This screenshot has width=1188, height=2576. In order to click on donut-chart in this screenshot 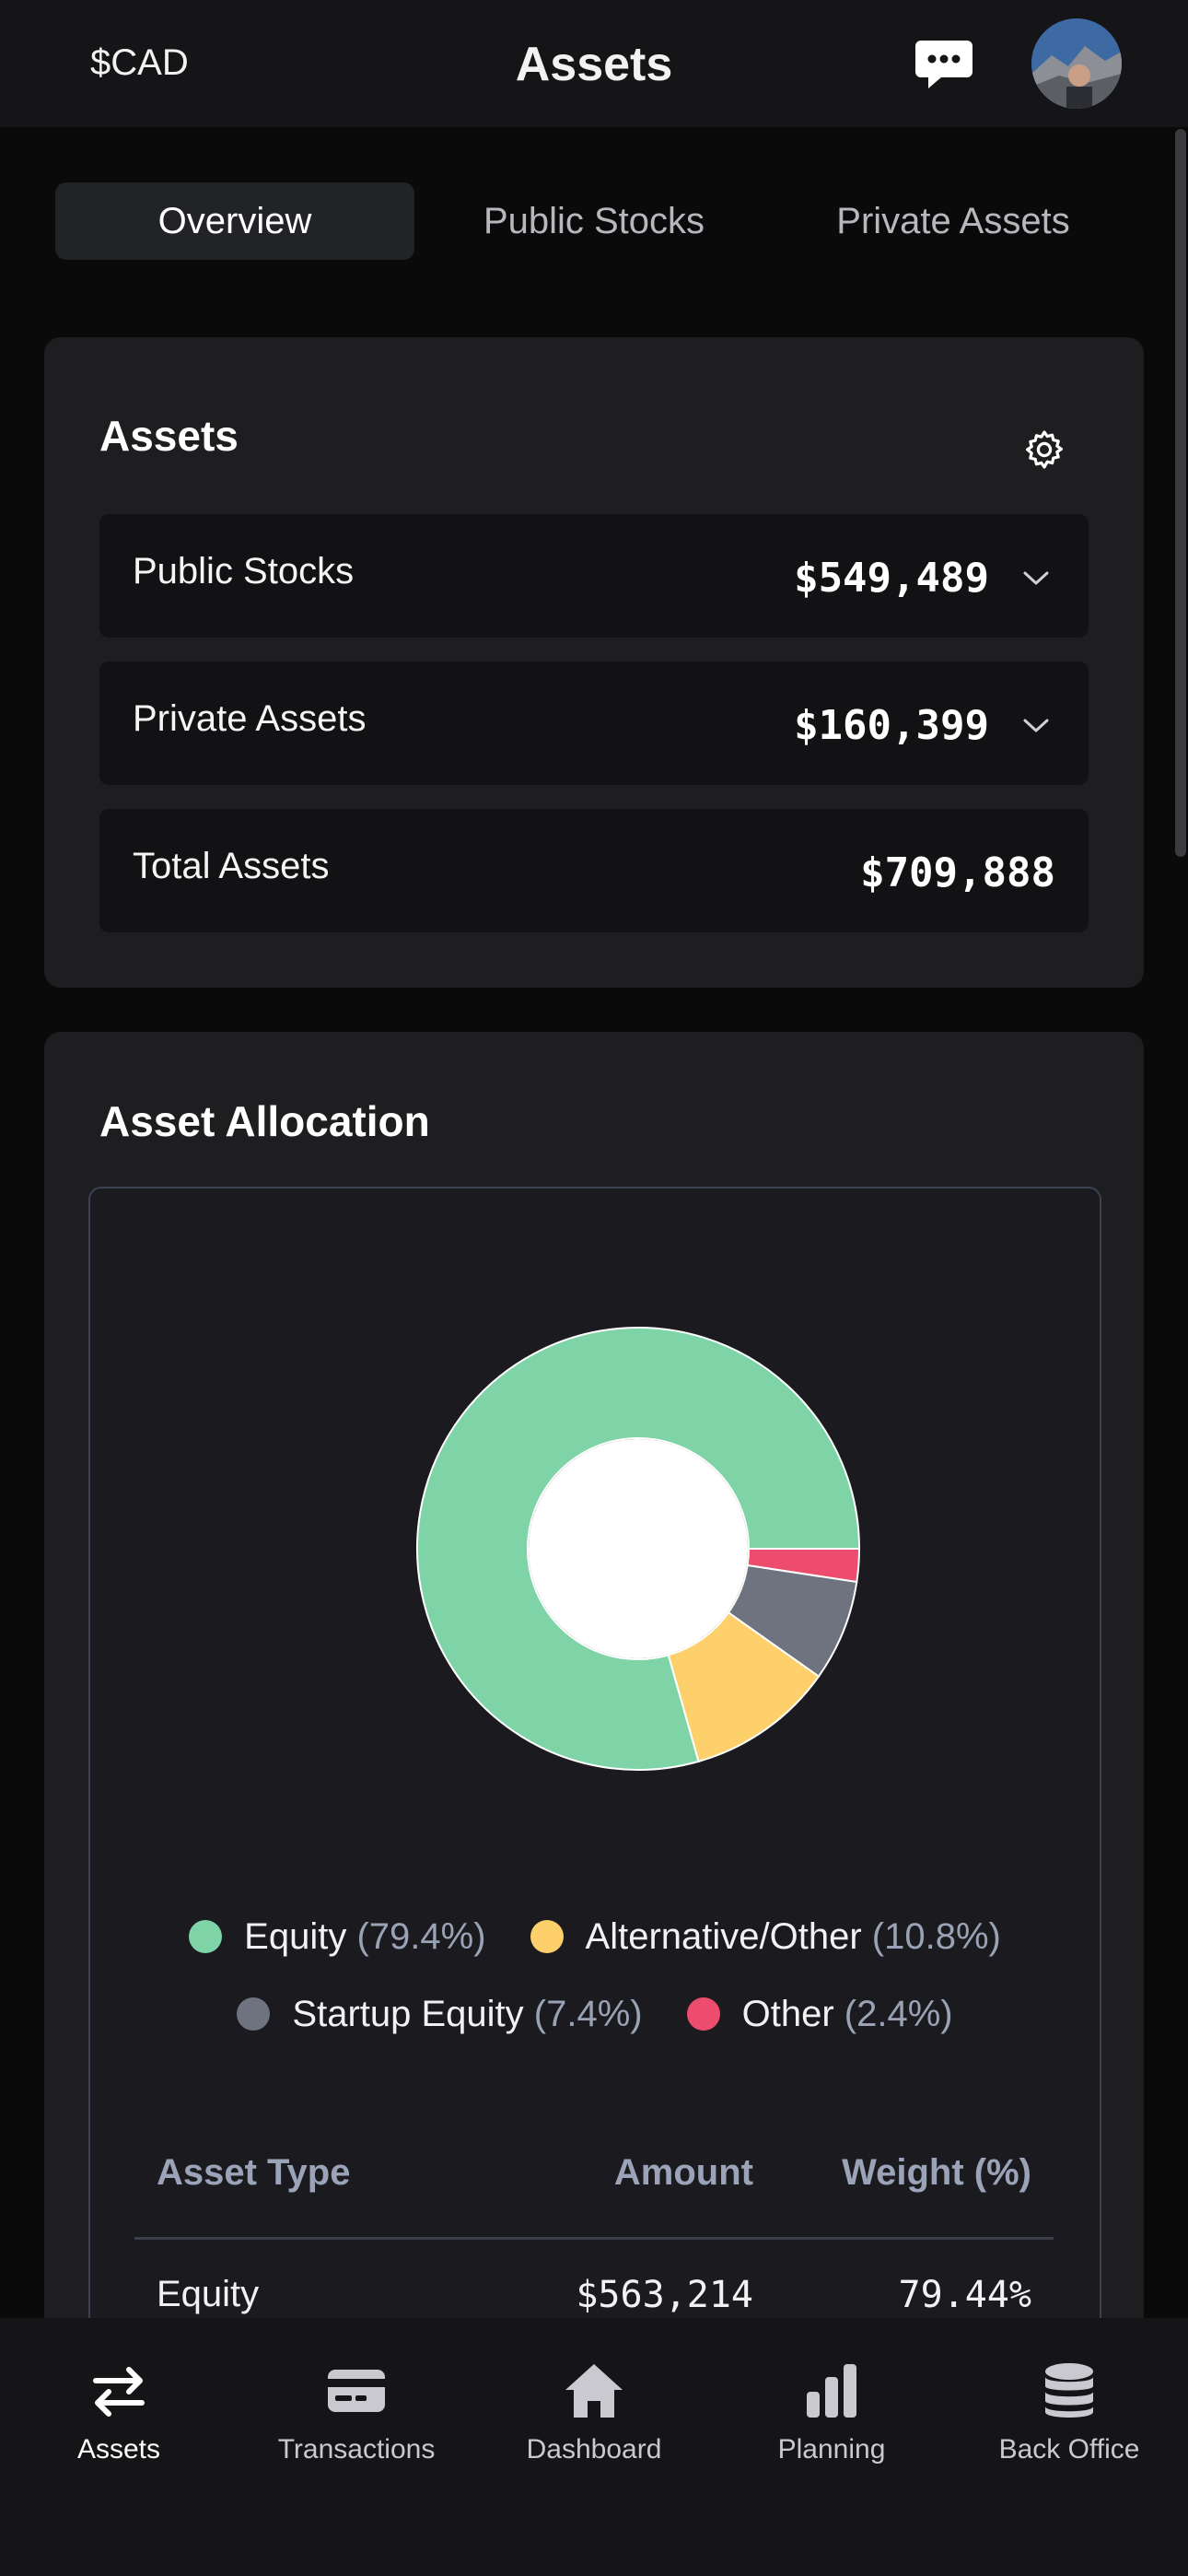, I will do `click(638, 1549)`.